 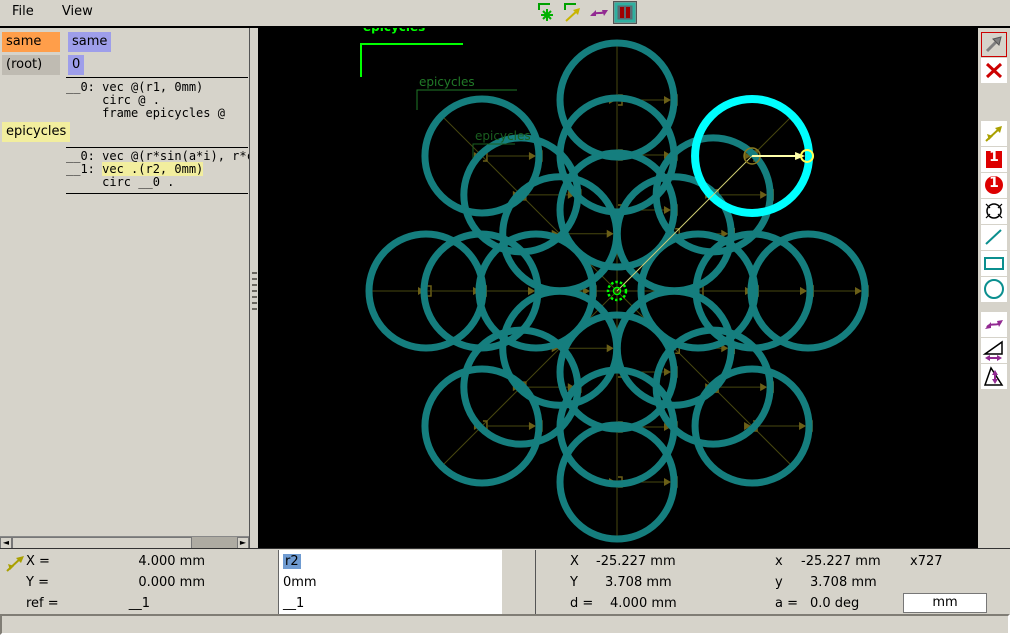 I want to click on distance-value: 4.000 mm, so click(x=643, y=603).